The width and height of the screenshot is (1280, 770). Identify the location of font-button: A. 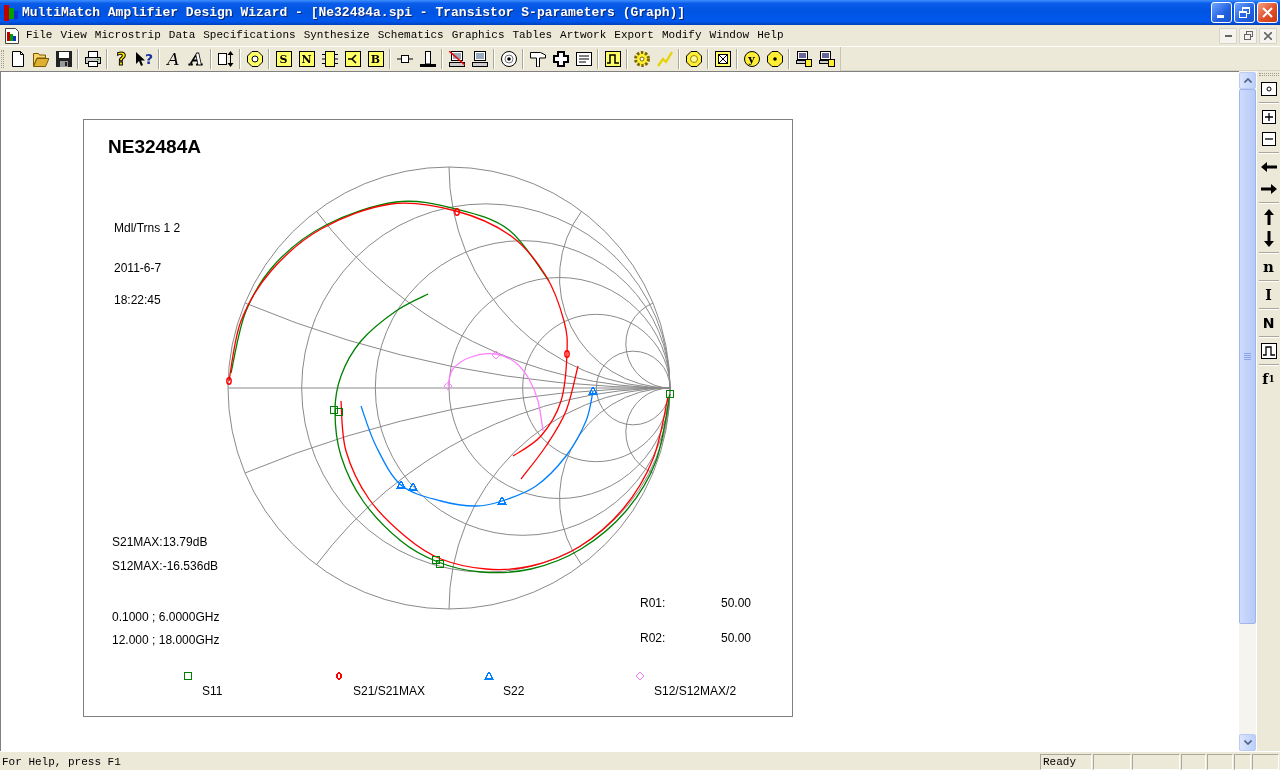
(173, 59).